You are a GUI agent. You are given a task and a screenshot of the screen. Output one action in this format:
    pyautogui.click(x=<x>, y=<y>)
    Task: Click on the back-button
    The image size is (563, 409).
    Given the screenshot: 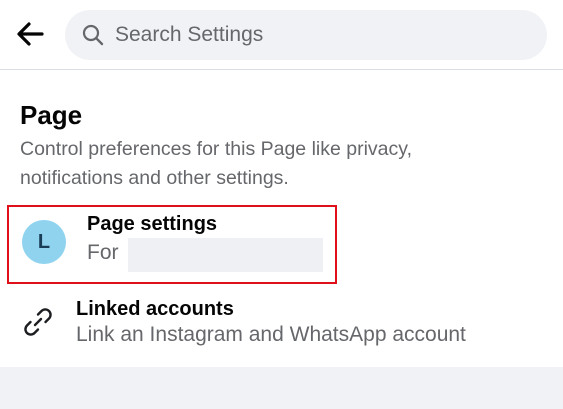 What is the action you would take?
    pyautogui.click(x=30, y=36)
    